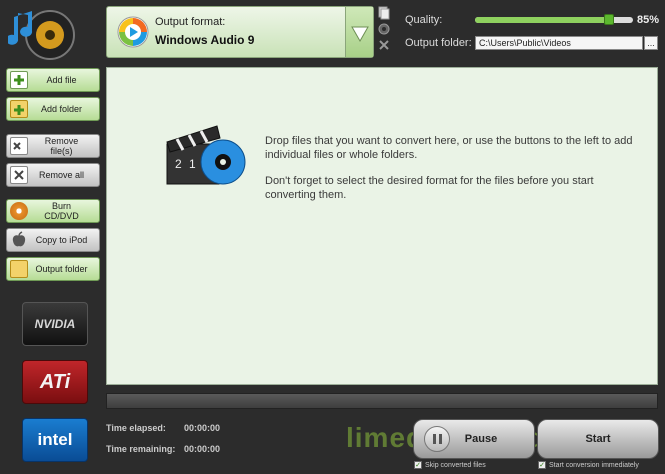 Image resolution: width=665 pixels, height=474 pixels. Describe the element at coordinates (61, 146) in the screenshot. I see `sidebar-item-label: Remove file(s)` at that location.